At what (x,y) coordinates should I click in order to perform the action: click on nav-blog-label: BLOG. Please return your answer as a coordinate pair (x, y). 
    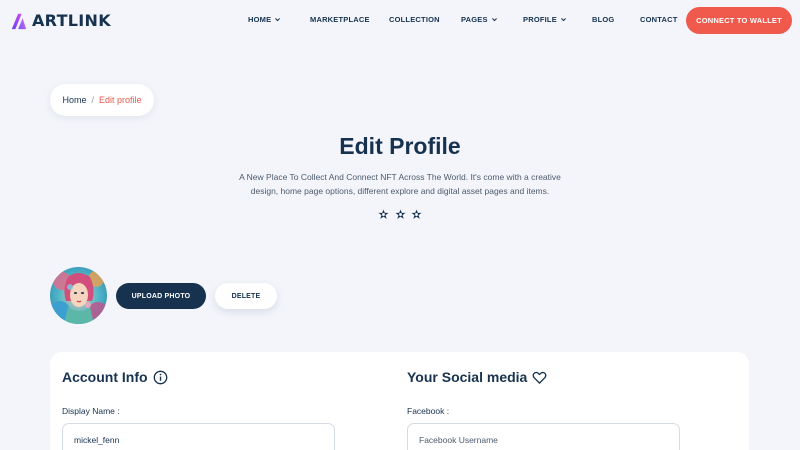
    Looking at the image, I should click on (603, 19).